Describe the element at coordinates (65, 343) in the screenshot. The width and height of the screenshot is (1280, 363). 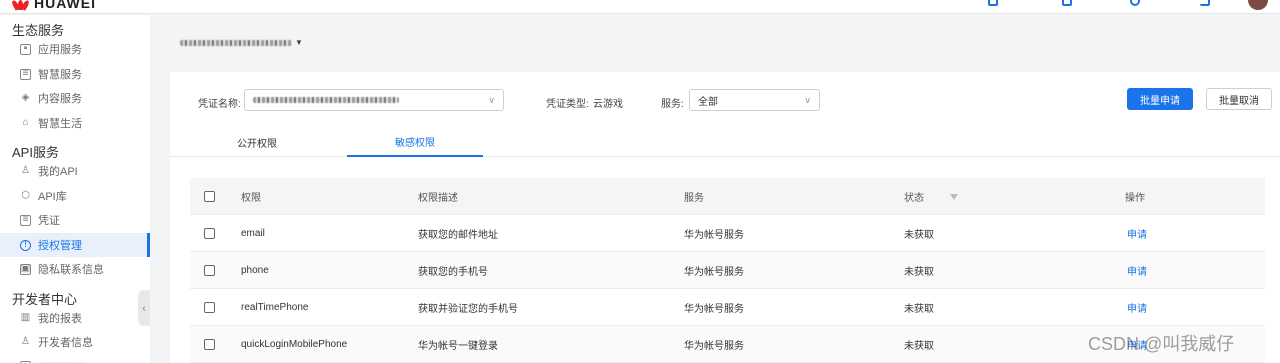
I see `sidebar-item-label: 开发者信息` at that location.